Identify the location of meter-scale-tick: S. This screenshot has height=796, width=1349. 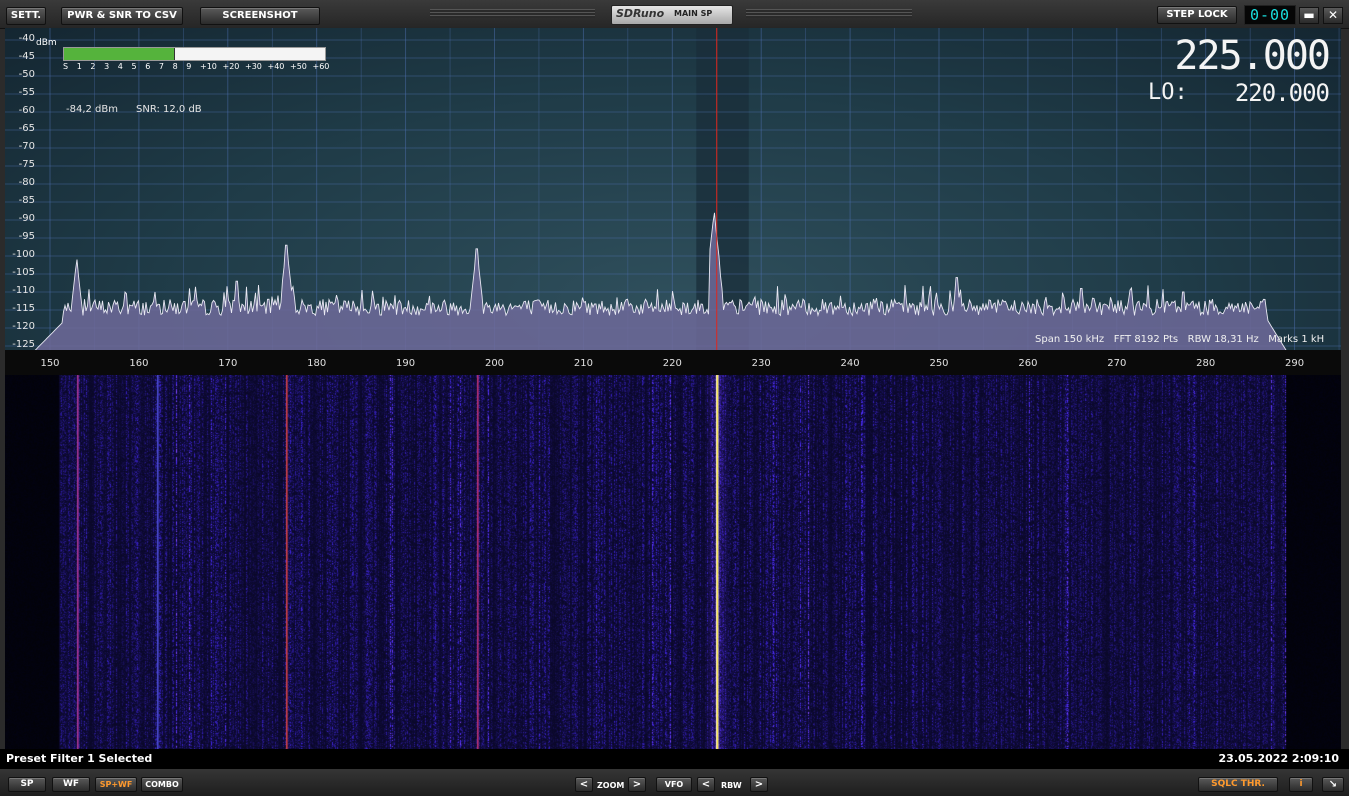
(66, 66).